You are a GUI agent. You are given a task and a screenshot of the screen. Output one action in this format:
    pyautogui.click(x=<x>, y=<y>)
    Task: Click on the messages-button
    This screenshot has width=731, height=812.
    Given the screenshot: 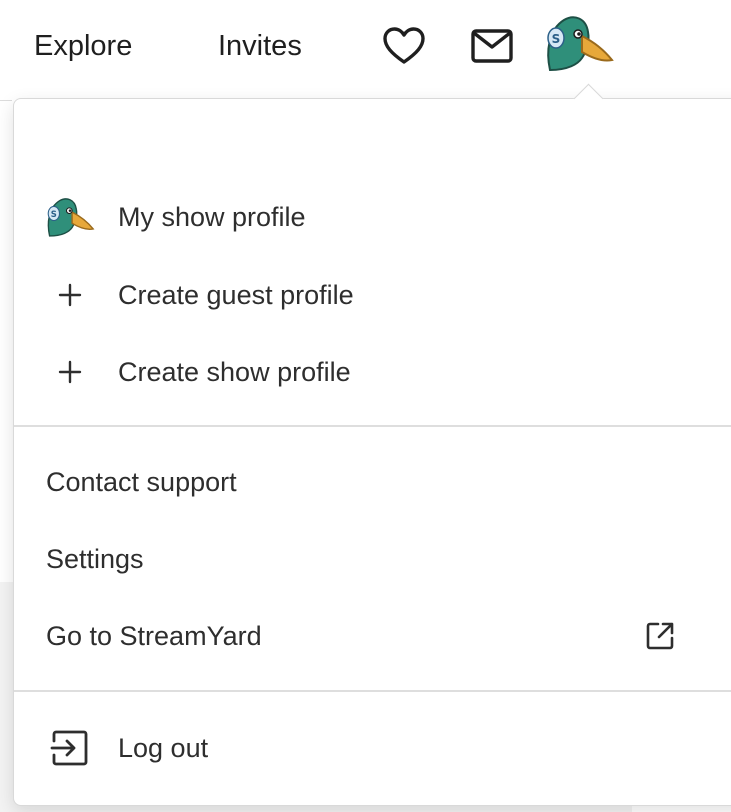 What is the action you would take?
    pyautogui.click(x=492, y=46)
    